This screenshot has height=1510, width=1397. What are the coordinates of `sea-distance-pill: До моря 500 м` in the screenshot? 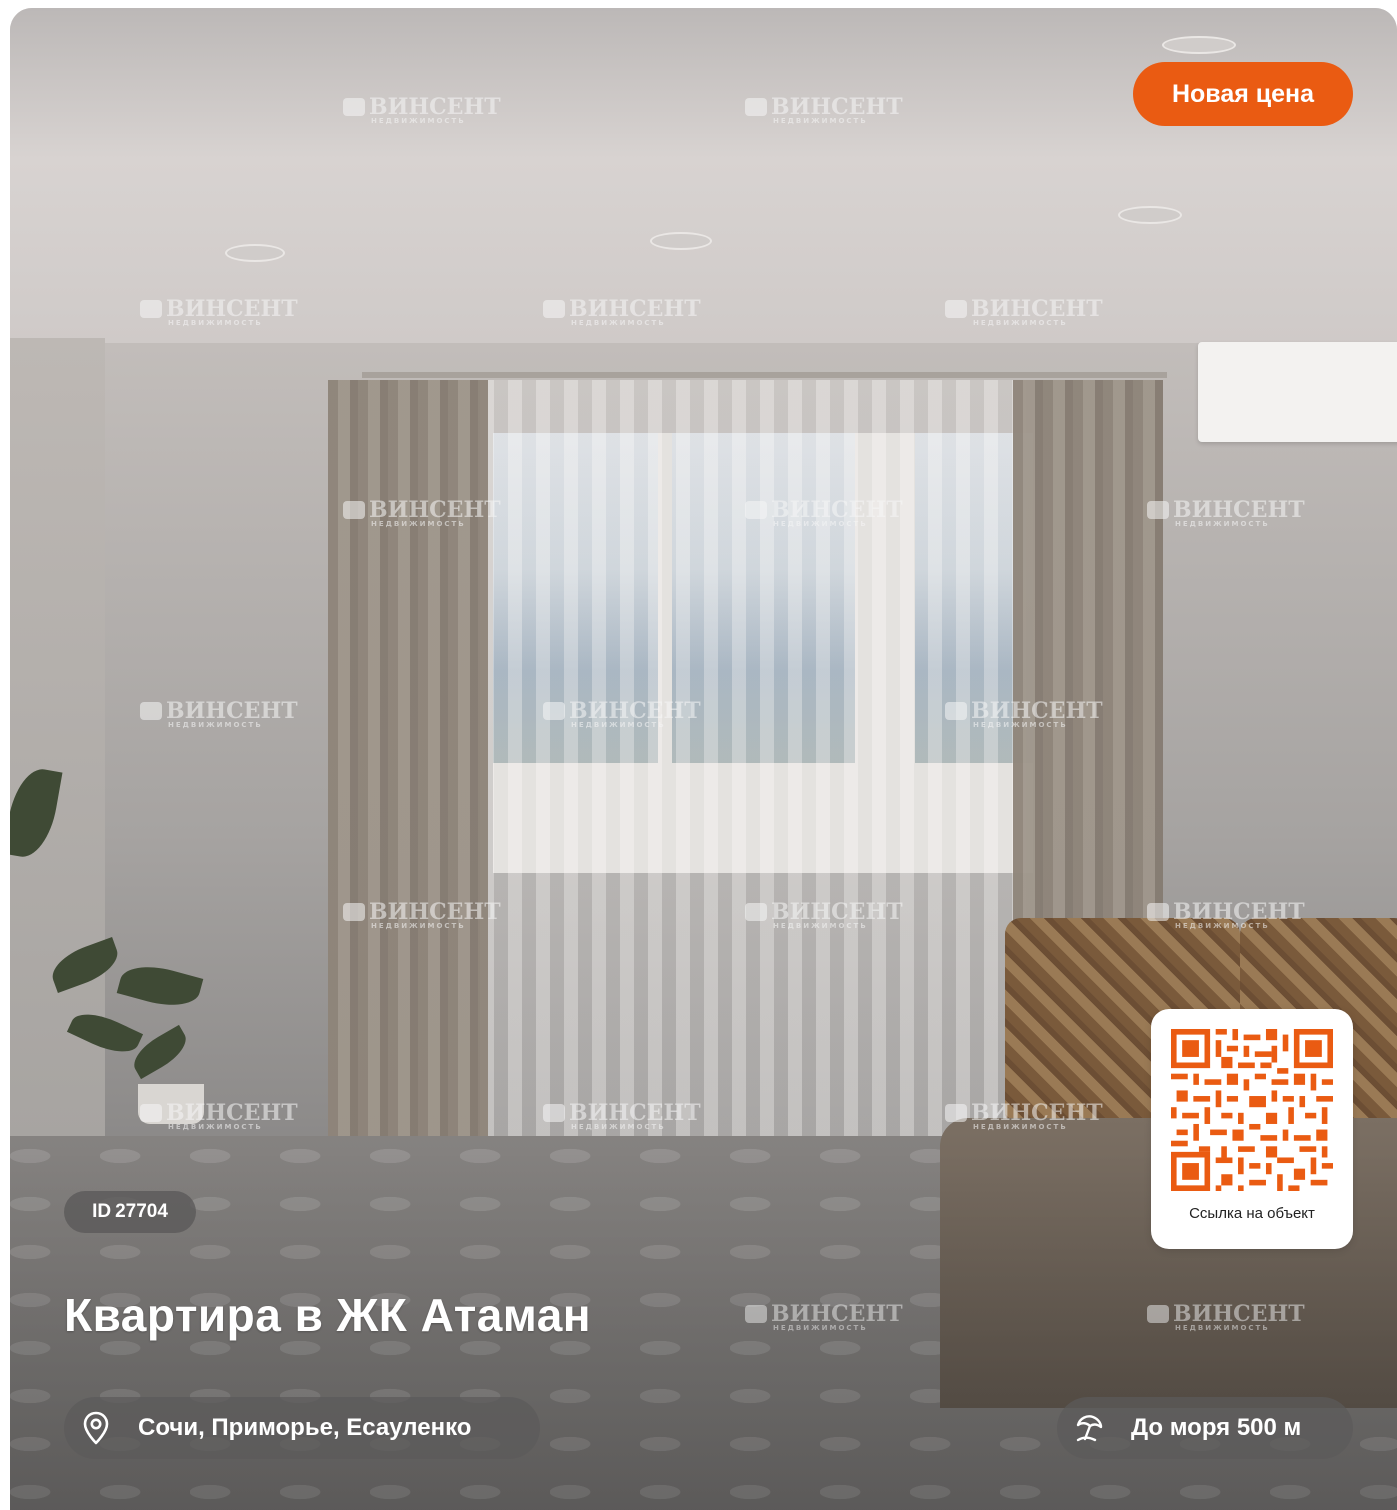 It's located at (1205, 1428).